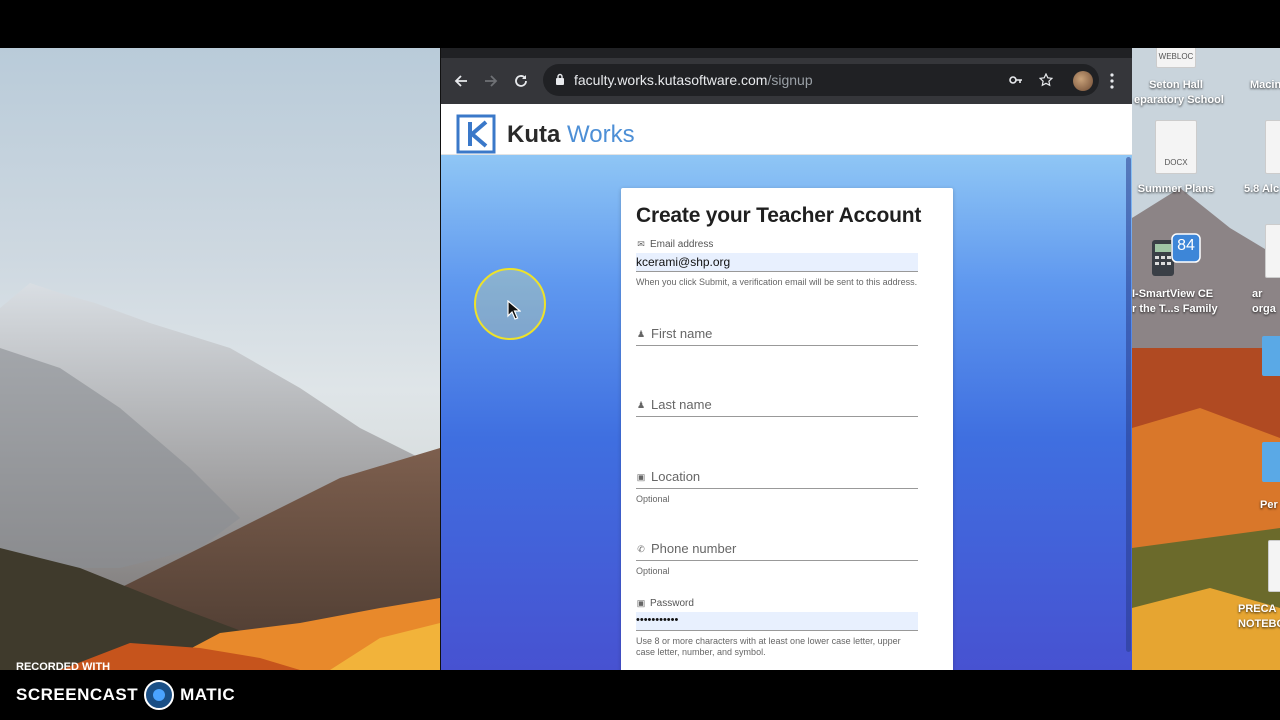  What do you see at coordinates (476, 134) in the screenshot?
I see `kuta-logo-icon` at bounding box center [476, 134].